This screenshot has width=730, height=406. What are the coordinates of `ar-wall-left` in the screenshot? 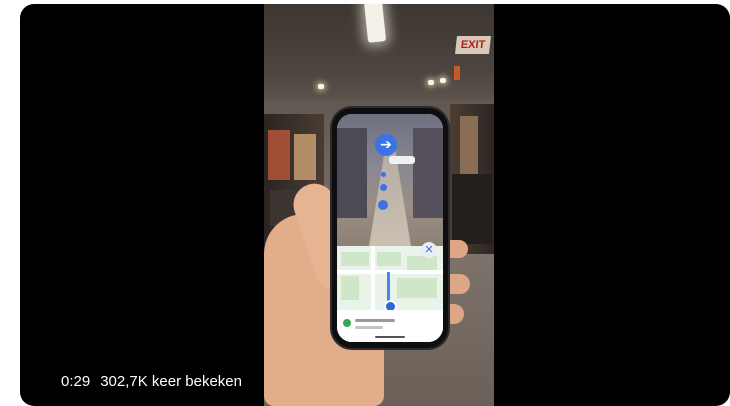 It's located at (352, 173).